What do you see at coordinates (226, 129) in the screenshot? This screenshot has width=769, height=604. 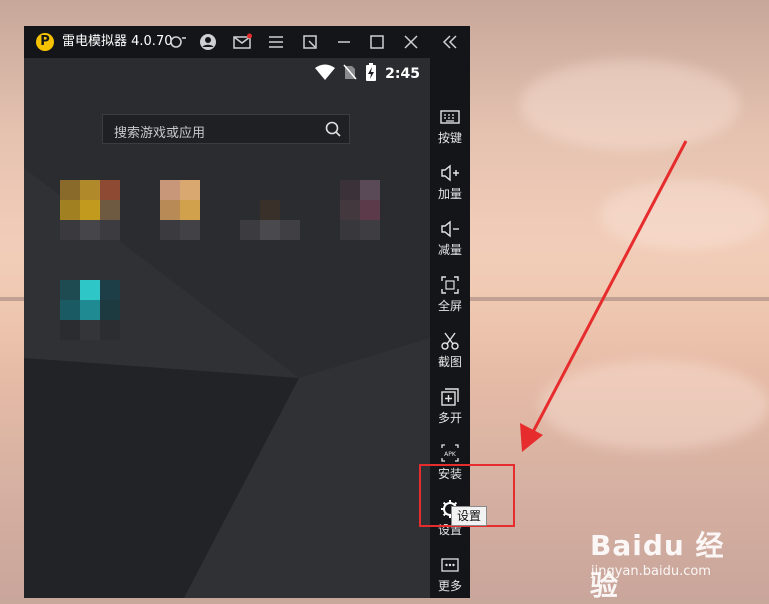 I see `search-bar: 搜索游戏或应用` at bounding box center [226, 129].